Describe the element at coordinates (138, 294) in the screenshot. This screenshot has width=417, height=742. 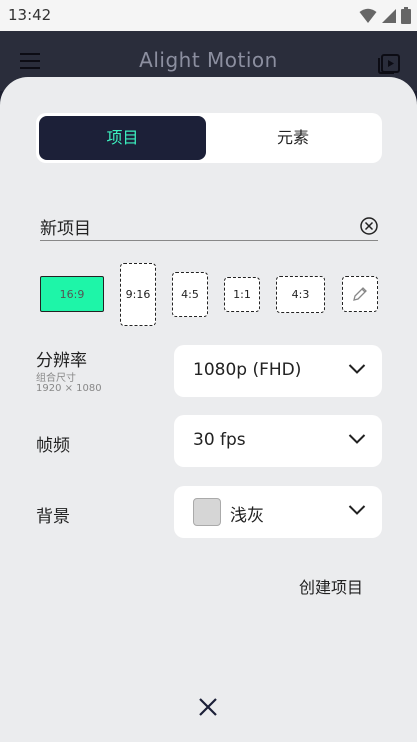
I see `ratio-9-16: 9:16` at that location.